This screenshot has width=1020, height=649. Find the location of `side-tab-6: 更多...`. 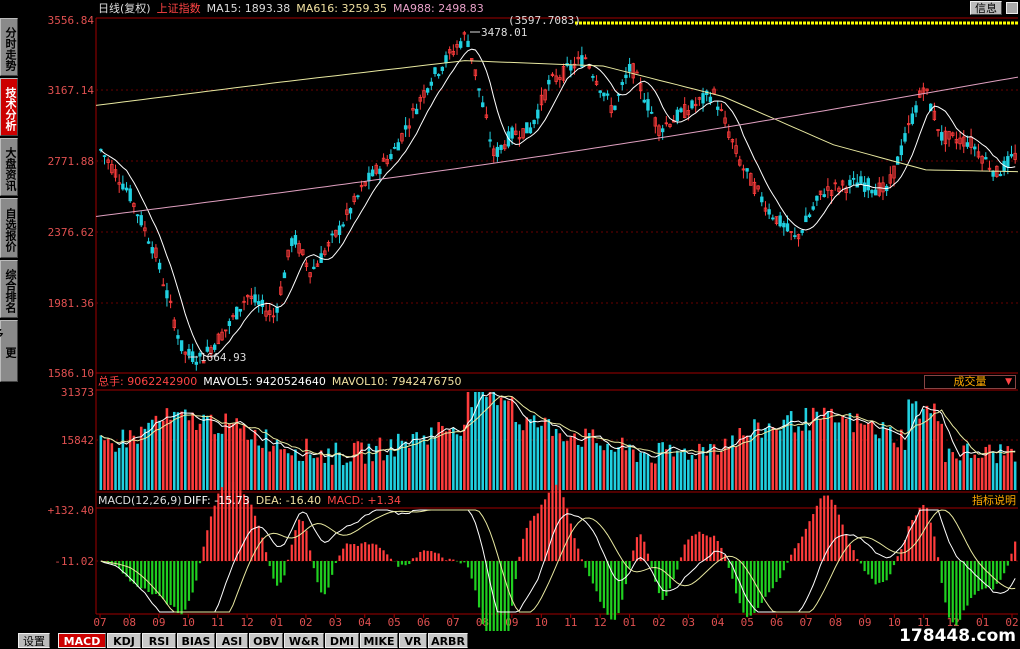

side-tab-6: 更多... is located at coordinates (9, 351).